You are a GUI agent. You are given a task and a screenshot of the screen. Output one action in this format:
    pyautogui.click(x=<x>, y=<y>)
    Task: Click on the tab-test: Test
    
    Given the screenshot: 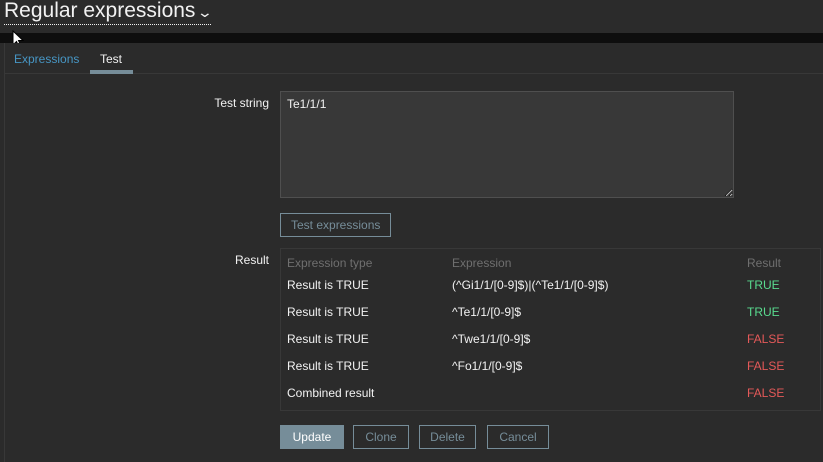 What is the action you would take?
    pyautogui.click(x=111, y=59)
    